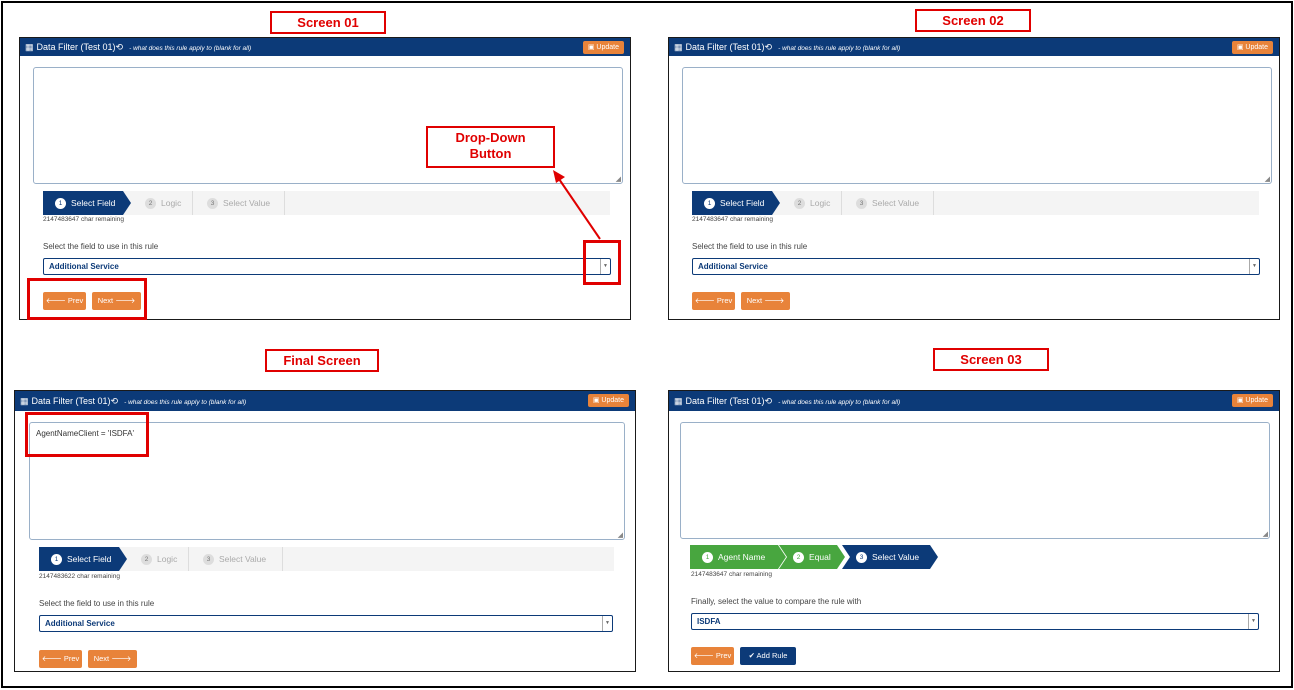 The height and width of the screenshot is (690, 1294). I want to click on step-agent-name: 1 Agent Name, so click(738, 557).